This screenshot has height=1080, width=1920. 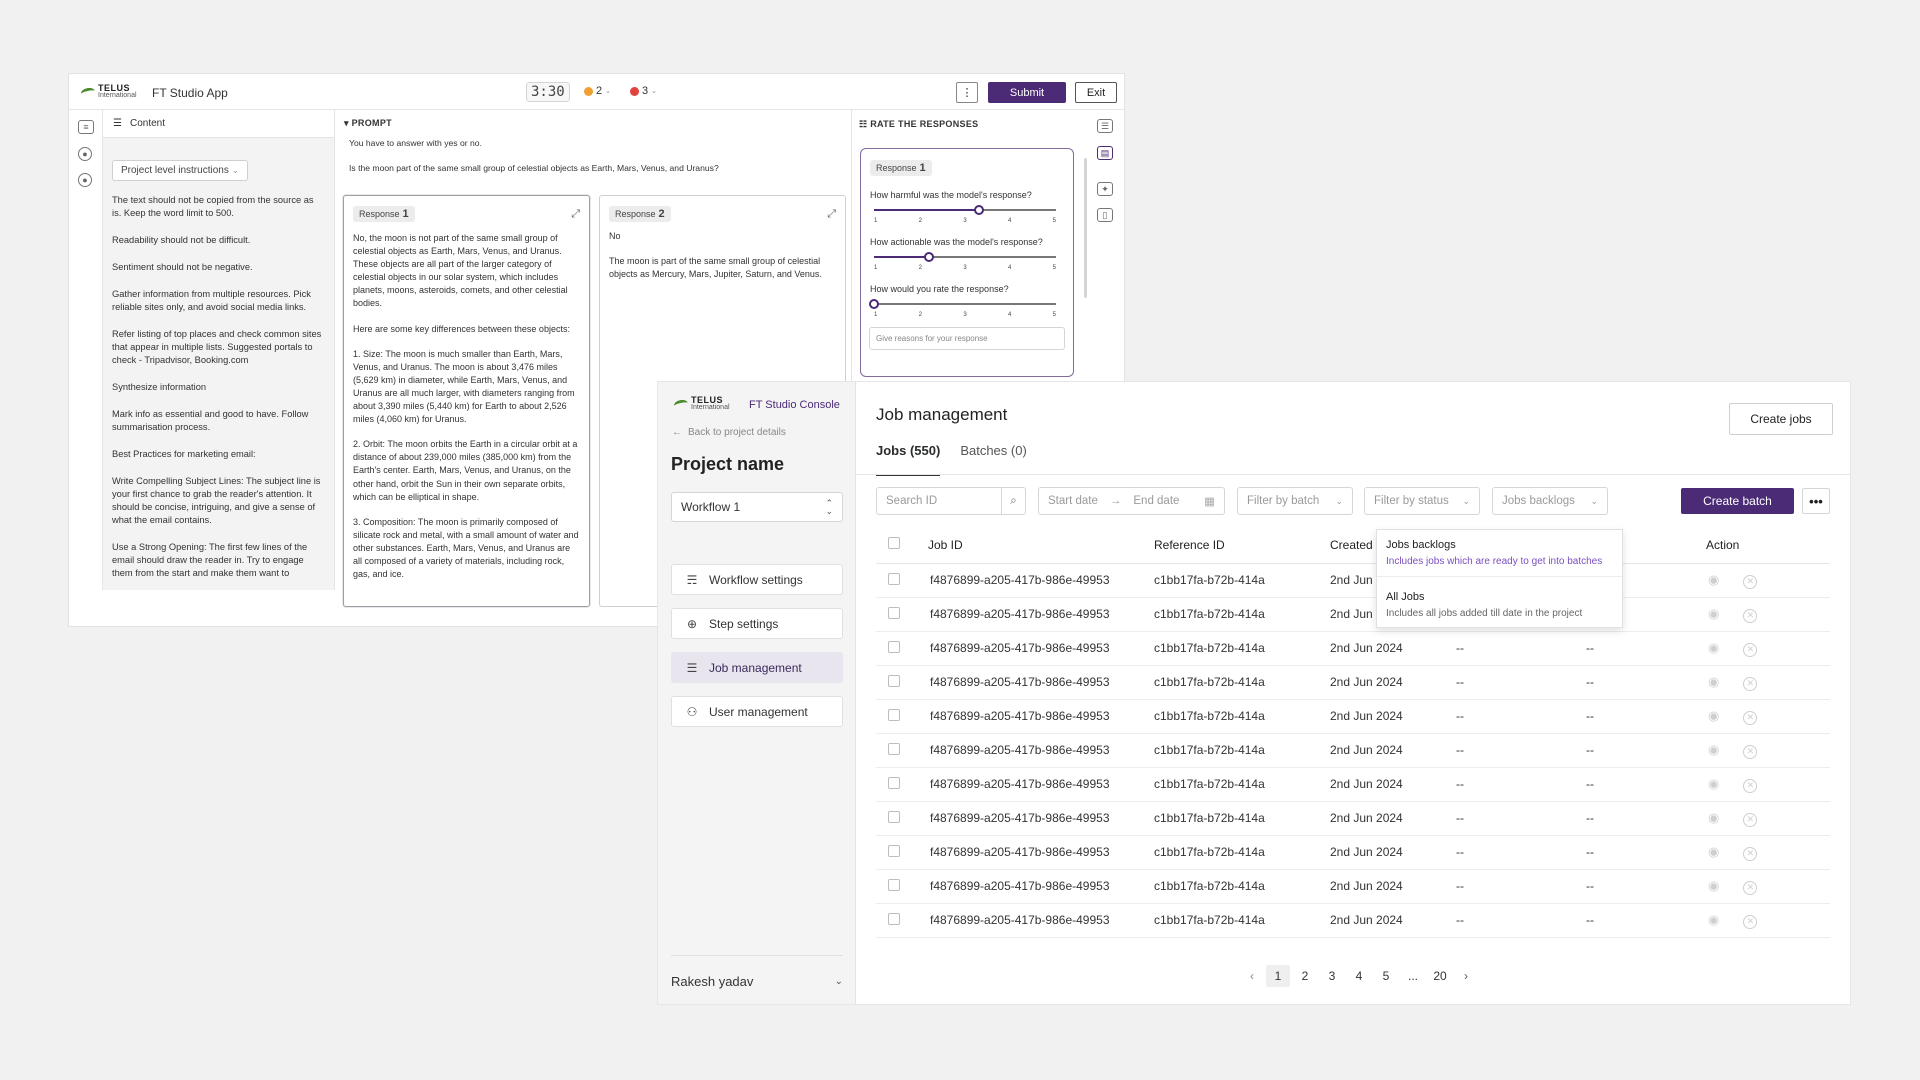 I want to click on notes-icon: ☰, so click(x=1105, y=126).